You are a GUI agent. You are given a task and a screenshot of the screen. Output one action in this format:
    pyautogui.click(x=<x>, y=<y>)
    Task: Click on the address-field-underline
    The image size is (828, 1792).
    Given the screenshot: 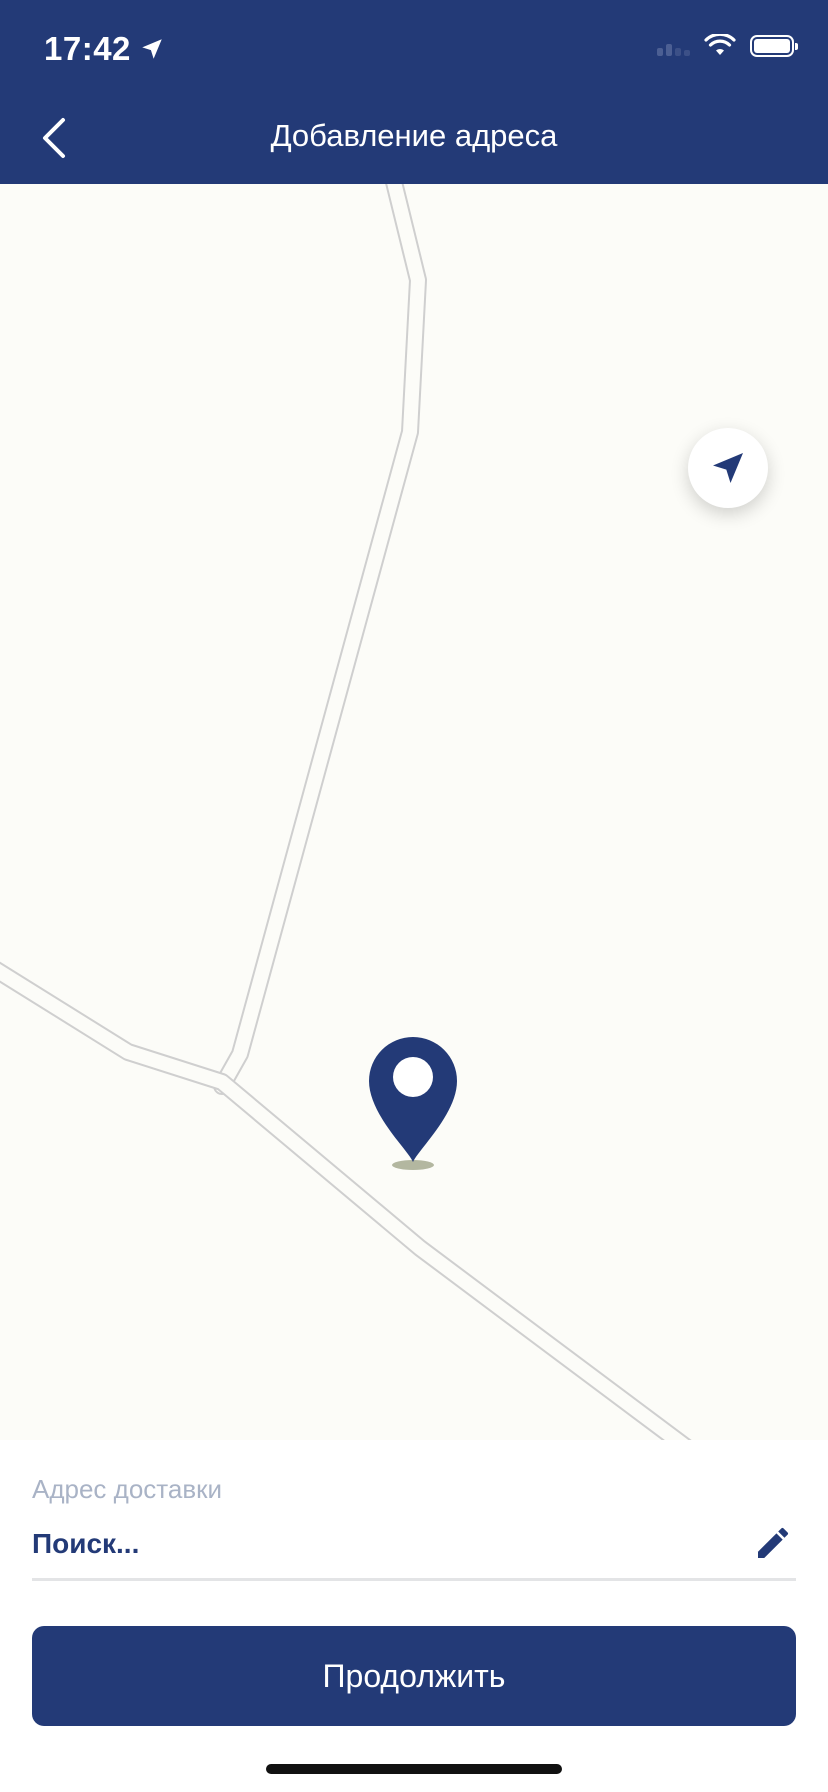 What is the action you would take?
    pyautogui.click(x=414, y=1579)
    